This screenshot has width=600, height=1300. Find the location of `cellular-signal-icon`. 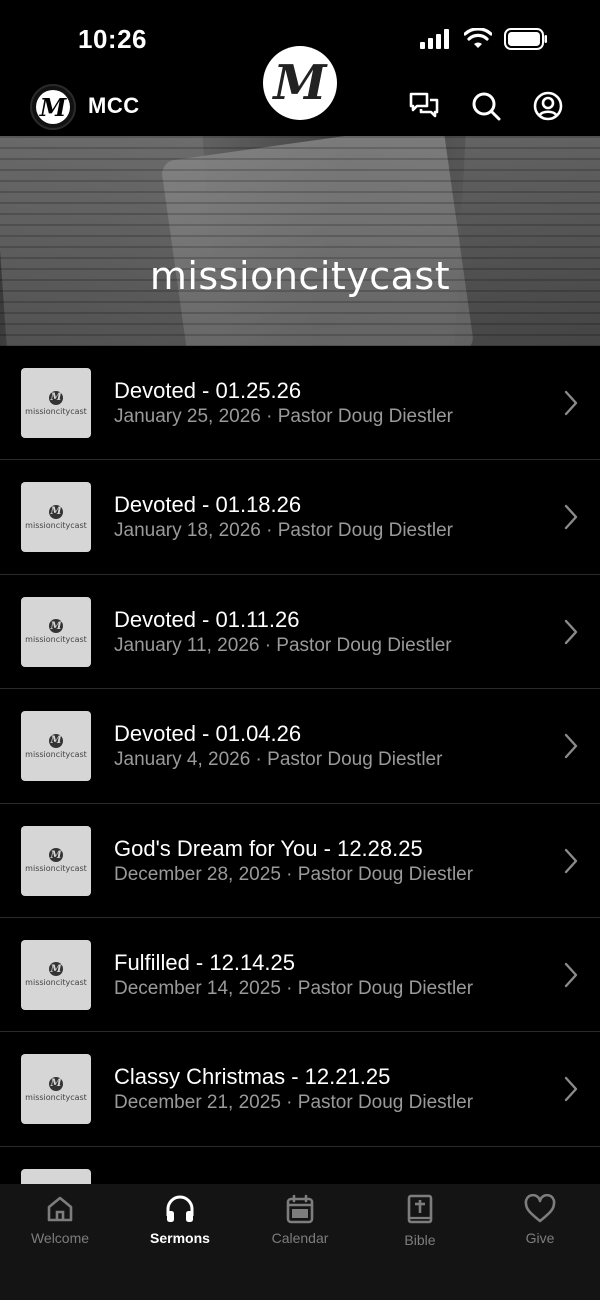

cellular-signal-icon is located at coordinates (434, 39).